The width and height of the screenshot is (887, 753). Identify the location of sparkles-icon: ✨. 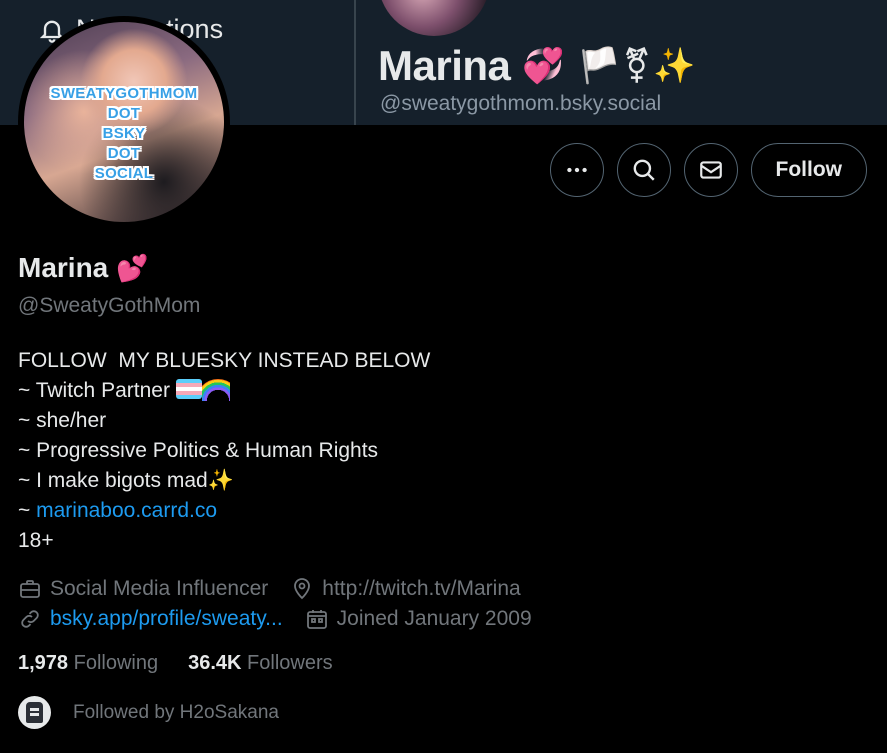
(220, 480).